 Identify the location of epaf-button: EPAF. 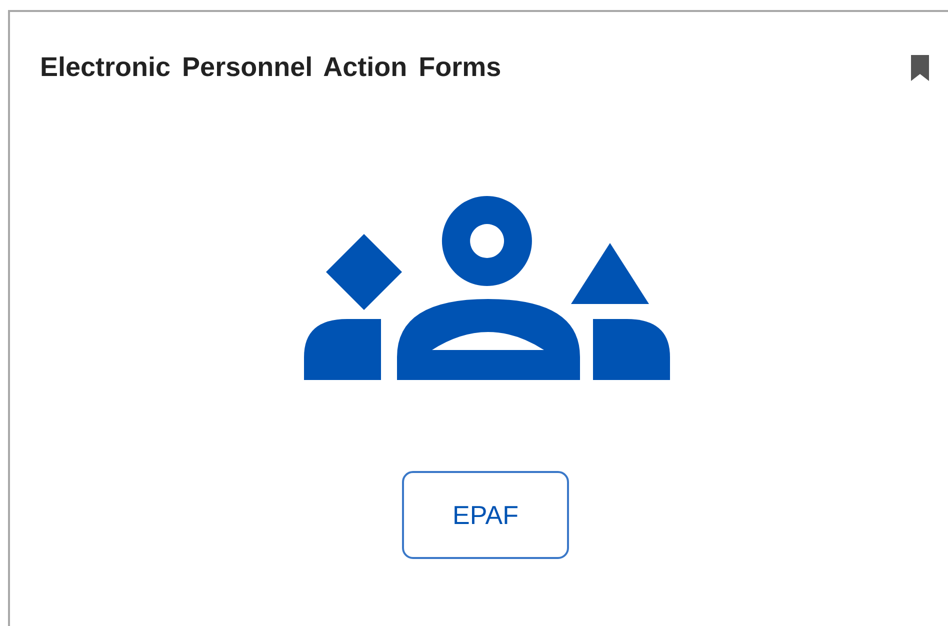
(485, 515).